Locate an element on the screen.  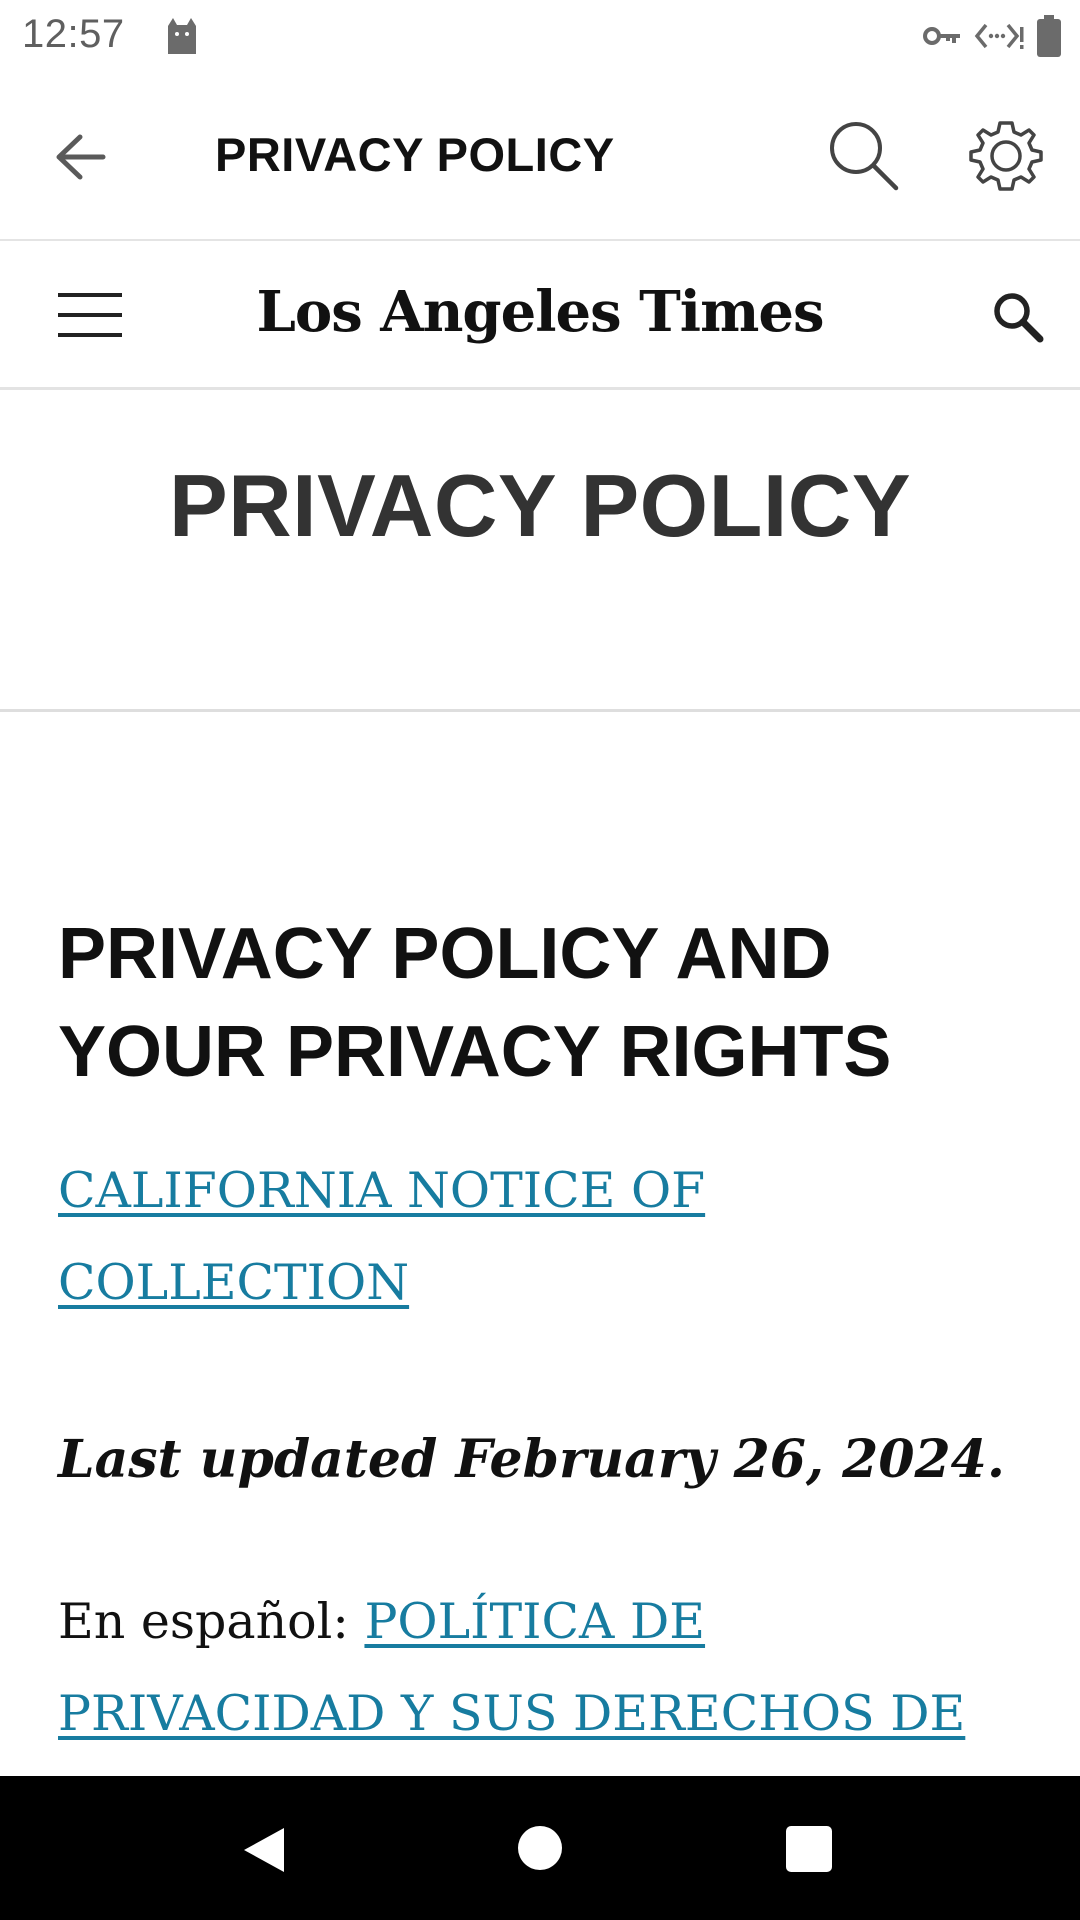
battery-icon is located at coordinates (1049, 36).